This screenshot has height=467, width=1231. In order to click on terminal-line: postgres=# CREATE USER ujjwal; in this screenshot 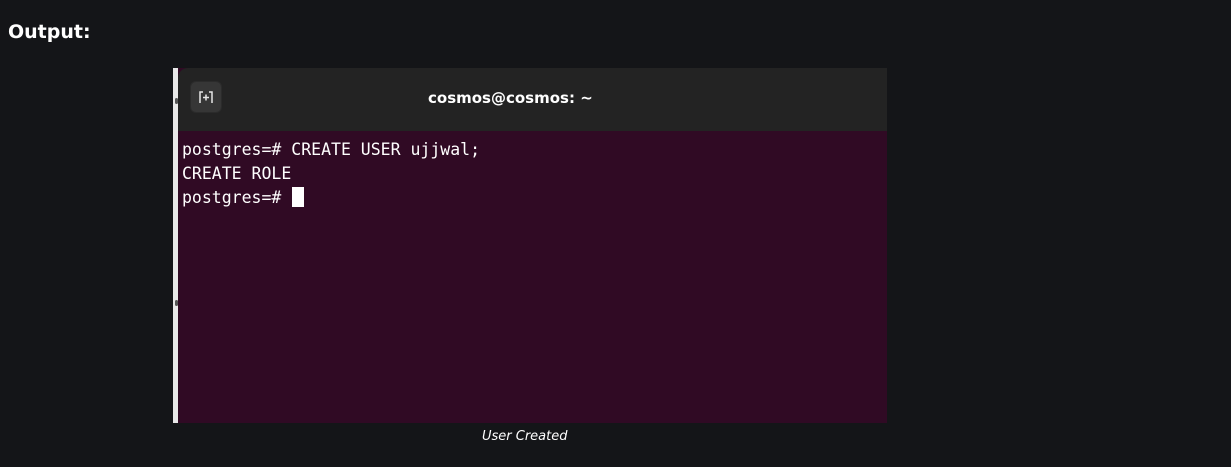, I will do `click(331, 149)`.